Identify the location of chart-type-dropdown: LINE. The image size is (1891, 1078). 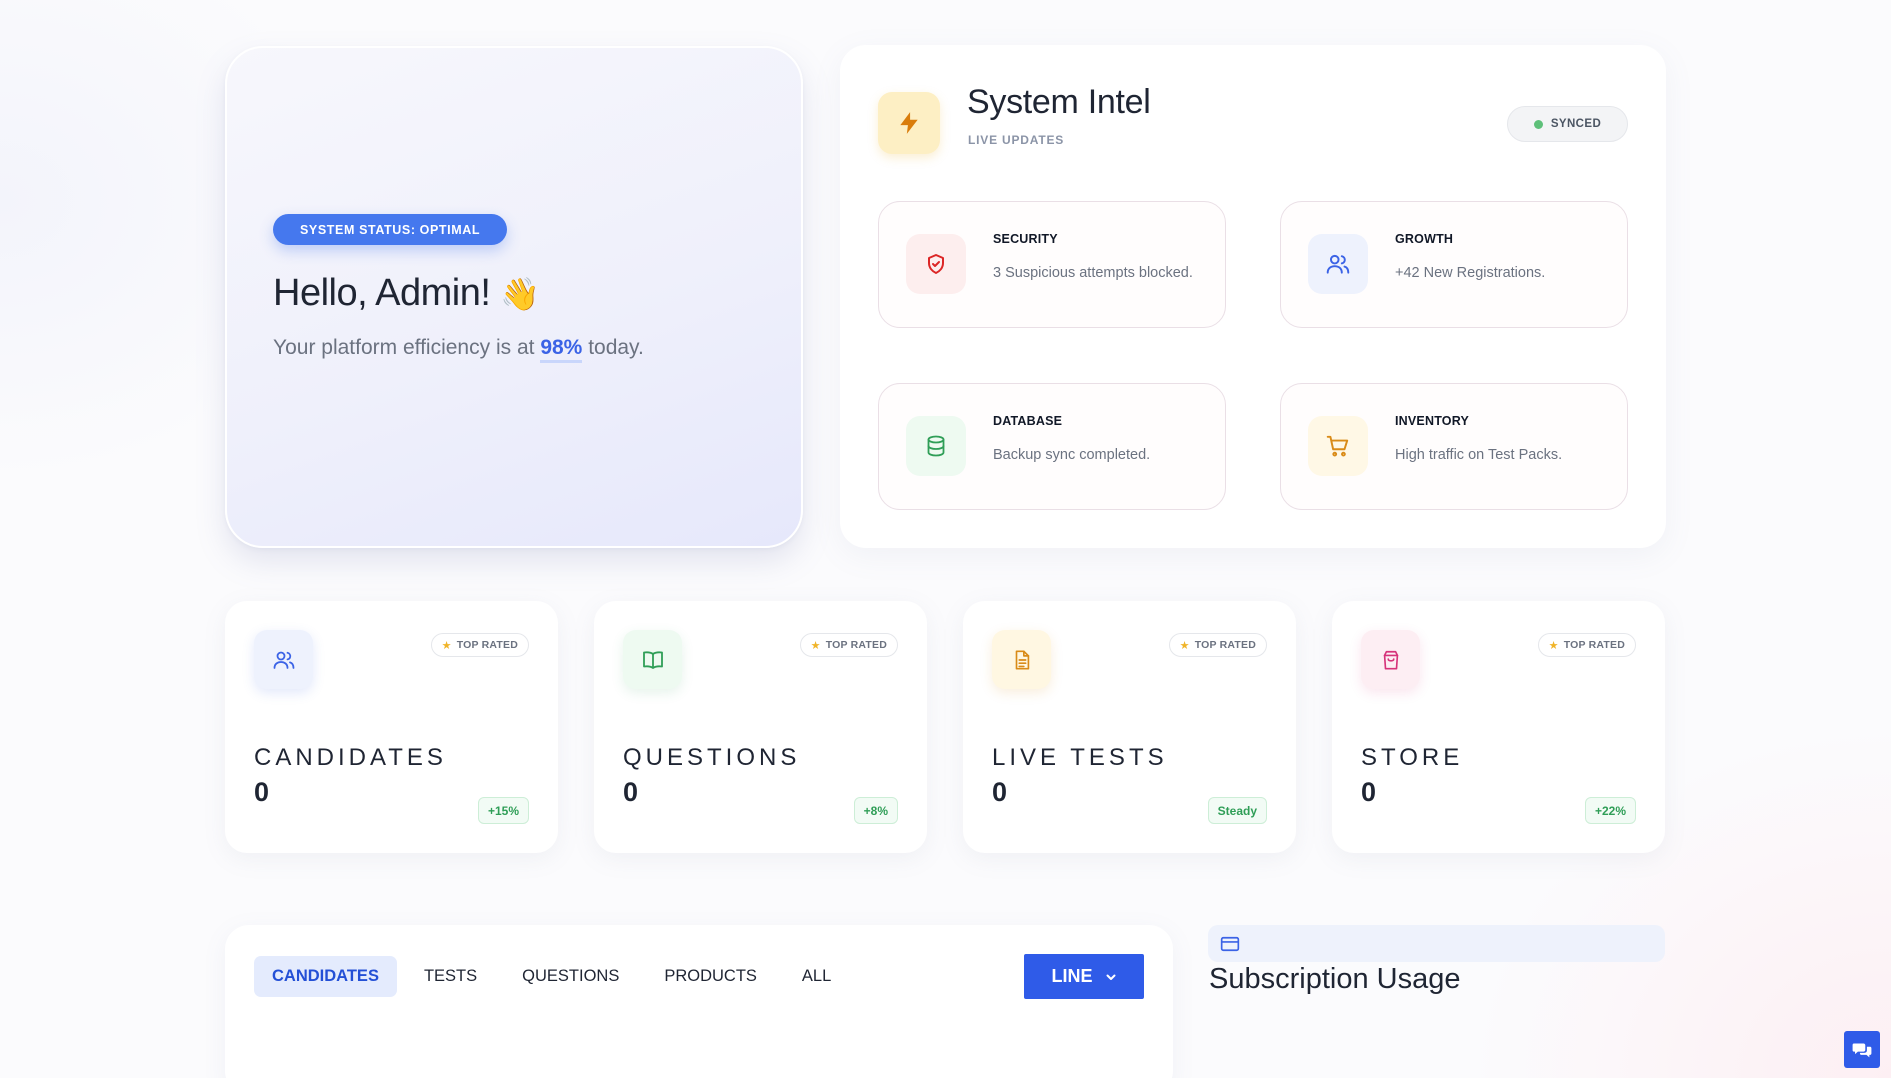
(1084, 976).